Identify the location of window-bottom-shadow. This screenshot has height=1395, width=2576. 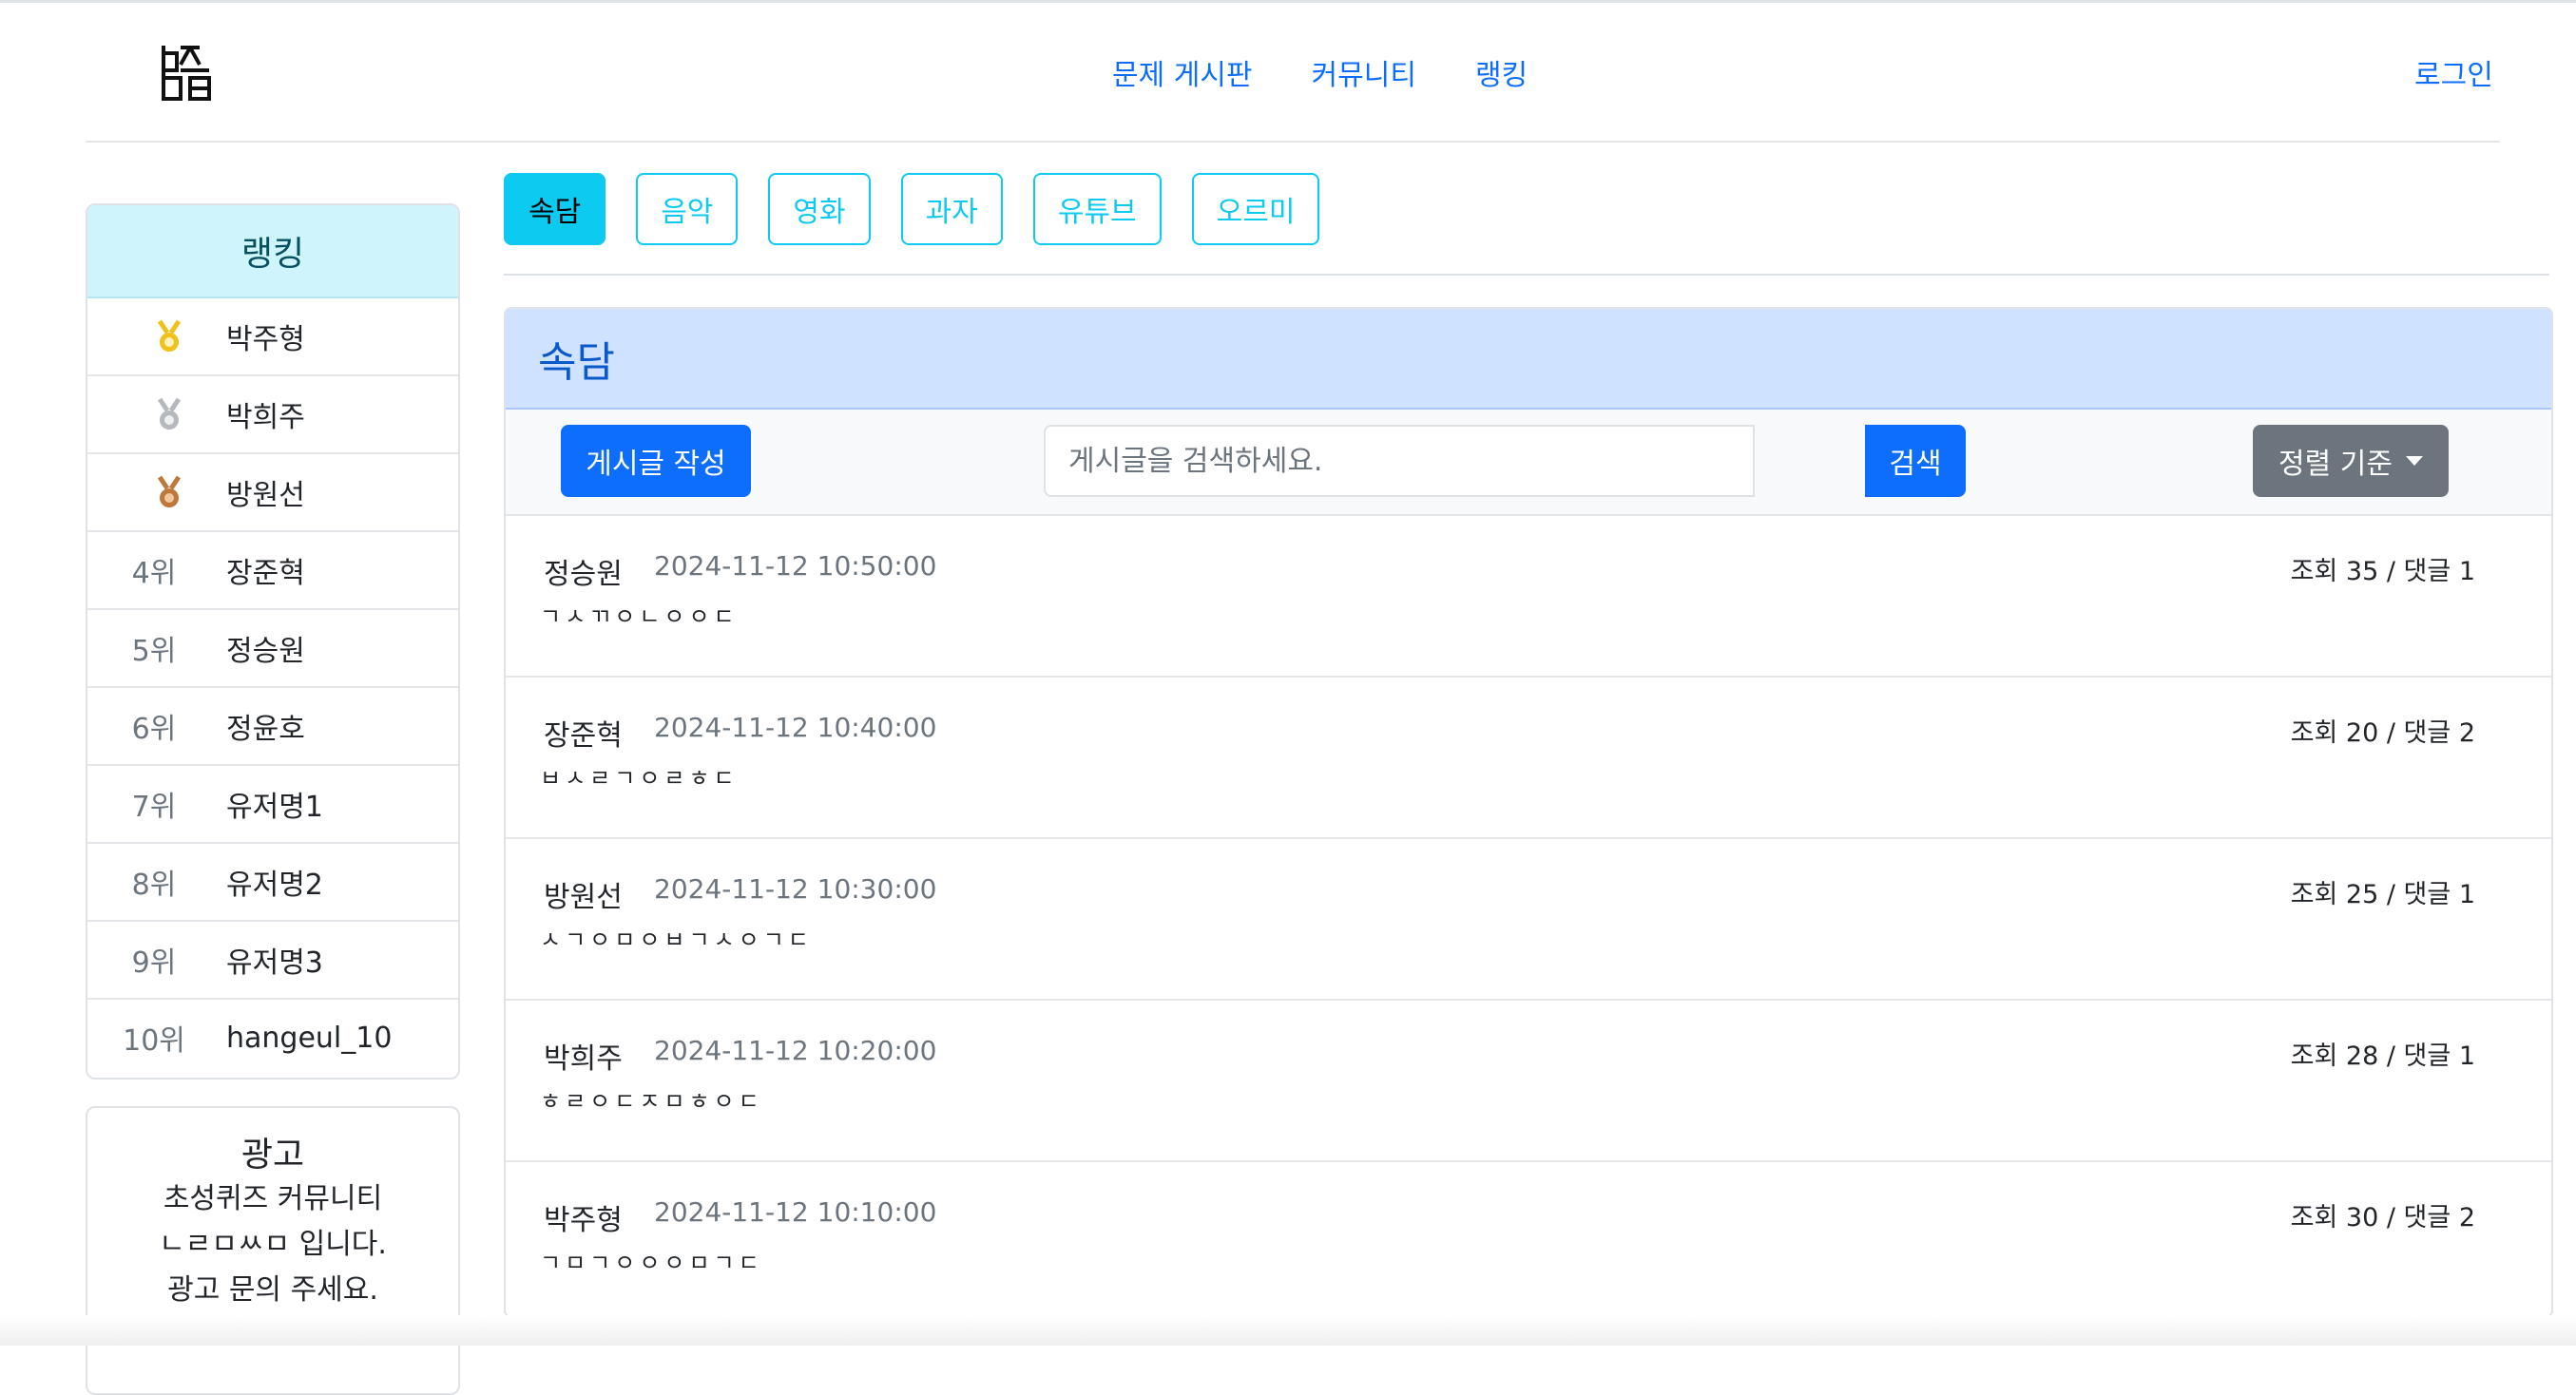
(1288, 1331).